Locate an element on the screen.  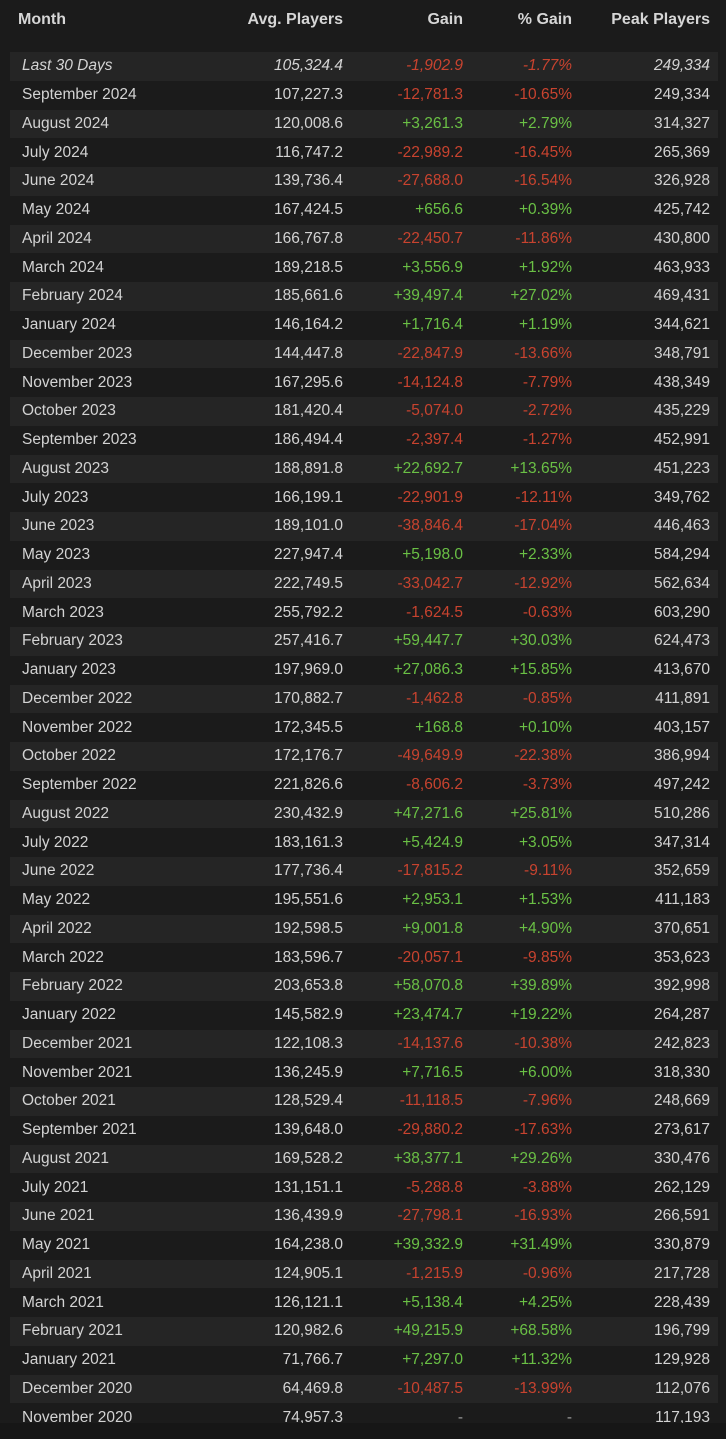
cell-avg-players: 126,121.1 is located at coordinates (308, 1302).